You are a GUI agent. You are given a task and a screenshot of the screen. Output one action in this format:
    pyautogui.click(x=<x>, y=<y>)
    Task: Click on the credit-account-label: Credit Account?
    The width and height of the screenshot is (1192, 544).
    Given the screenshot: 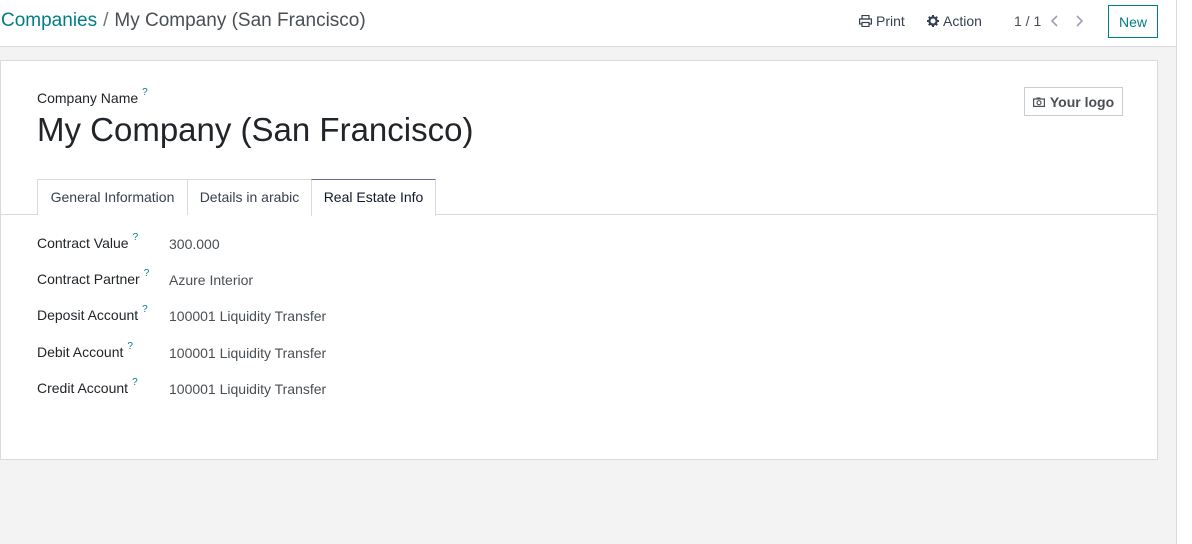 What is the action you would take?
    pyautogui.click(x=87, y=386)
    